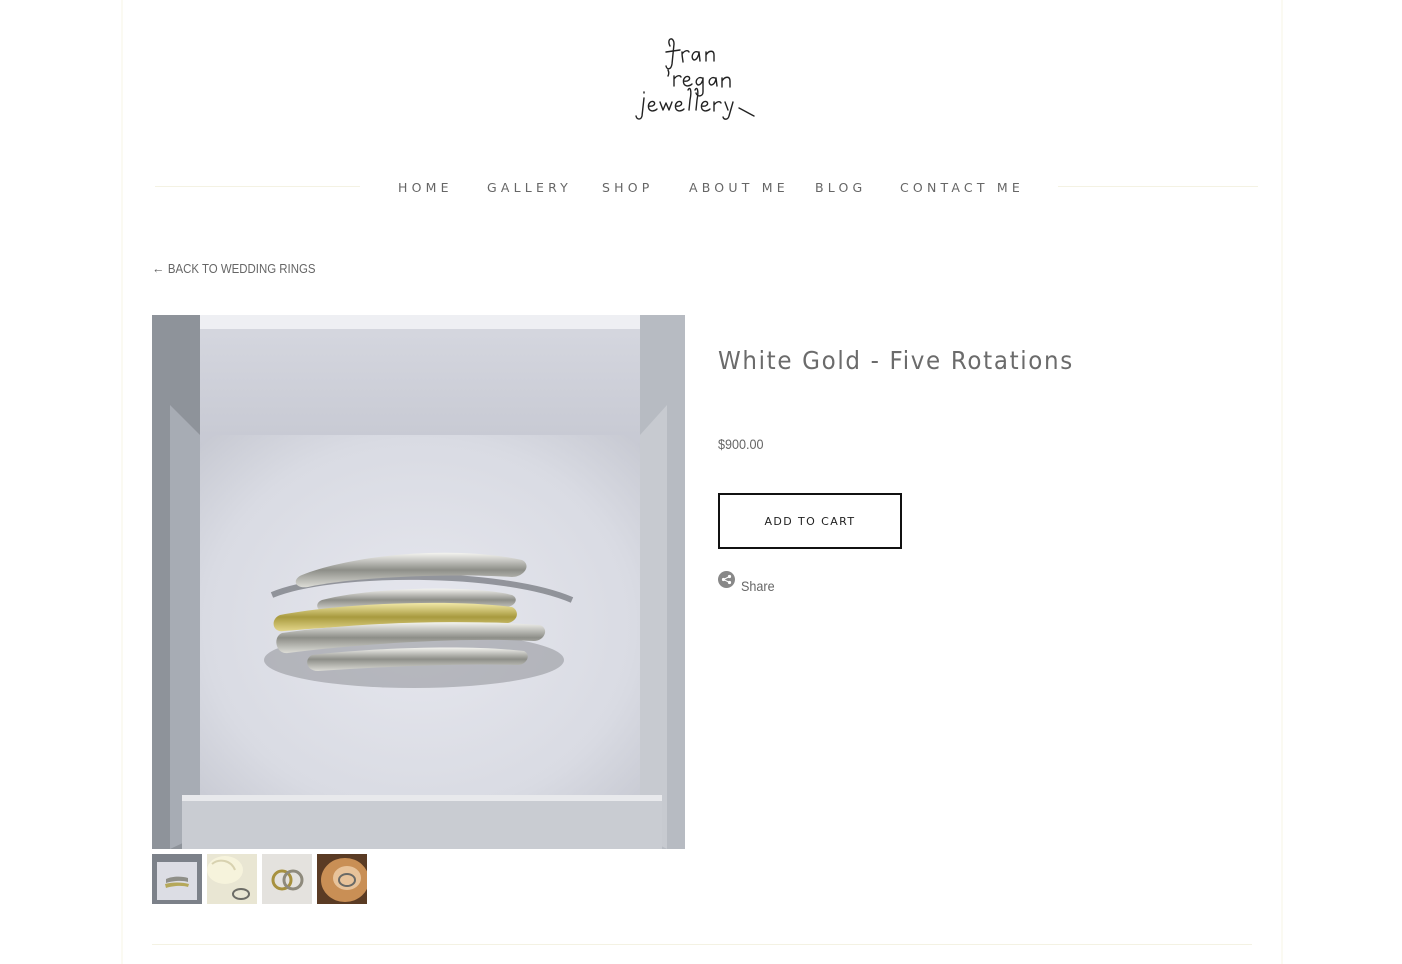 Image resolution: width=1402 pixels, height=964 pixels. I want to click on product-thumbnails, so click(259, 879).